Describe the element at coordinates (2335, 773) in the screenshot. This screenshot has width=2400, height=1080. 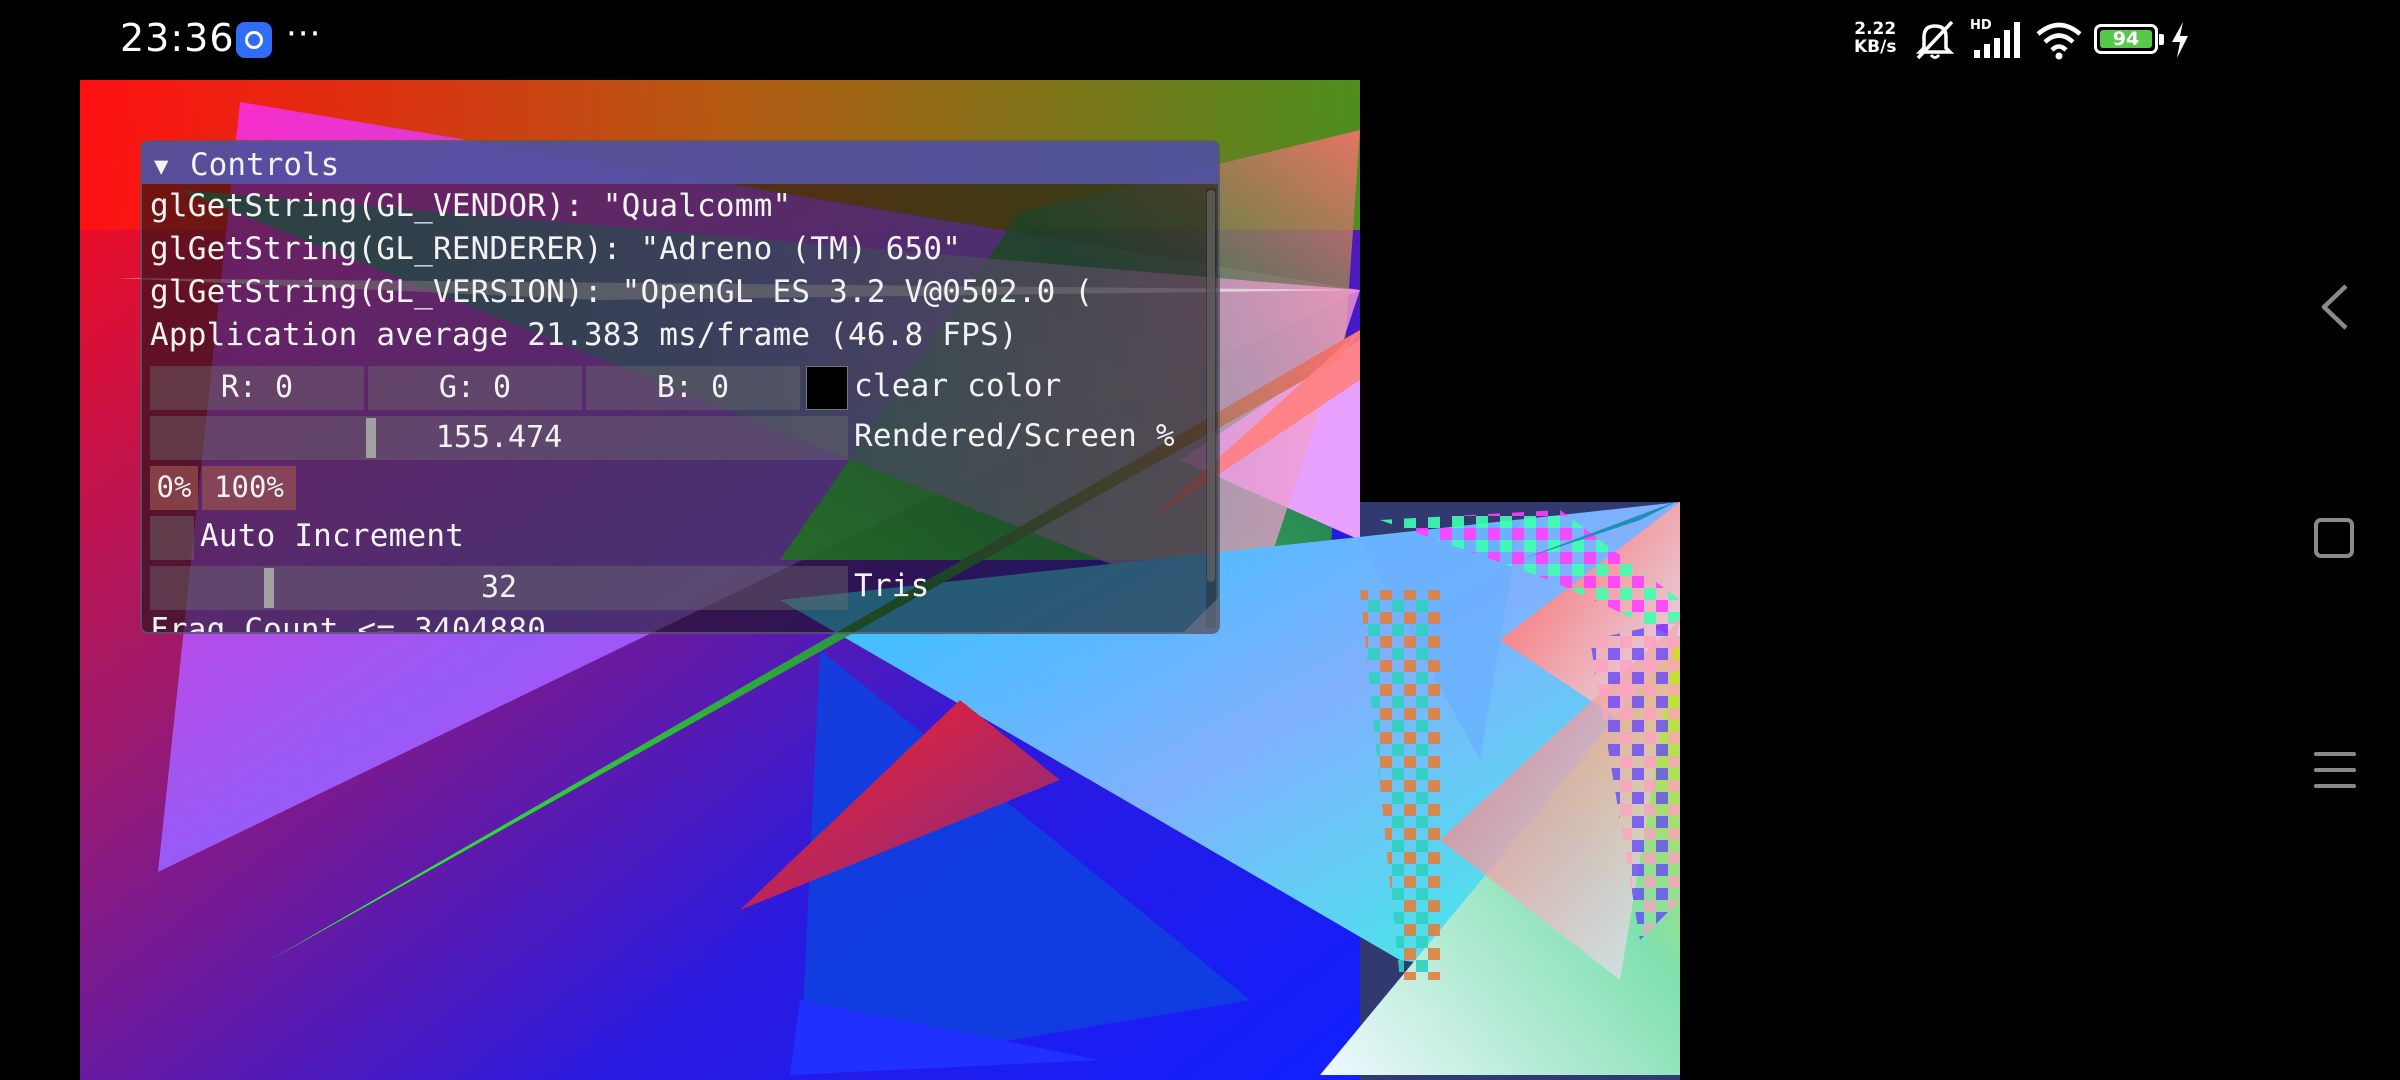
I see `menu-lines-icon` at that location.